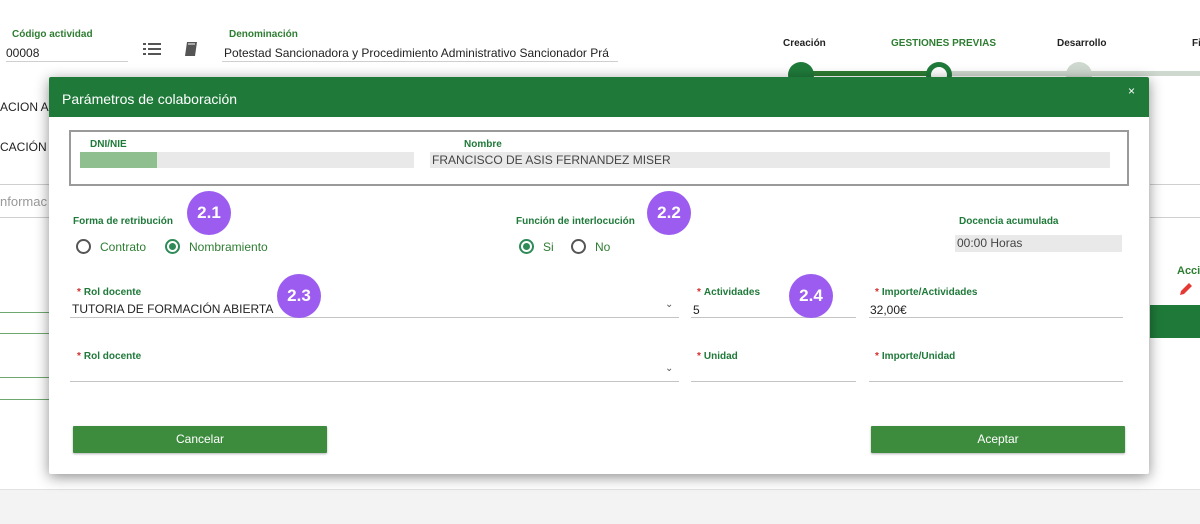 Image resolution: width=1200 pixels, height=524 pixels. I want to click on radio-si-label: Si, so click(548, 247).